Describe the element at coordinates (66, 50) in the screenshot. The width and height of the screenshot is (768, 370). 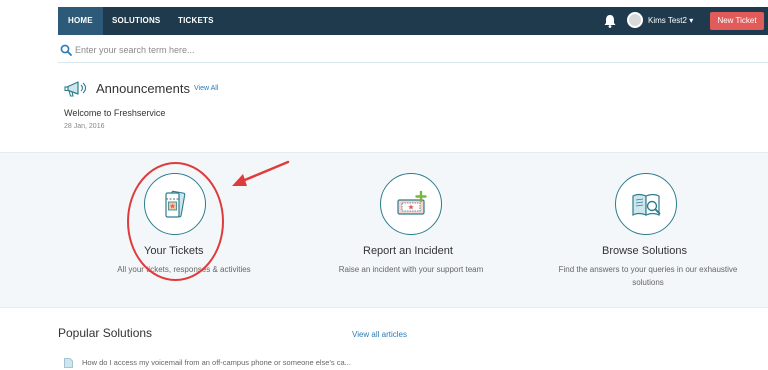
I see `search-icon` at that location.